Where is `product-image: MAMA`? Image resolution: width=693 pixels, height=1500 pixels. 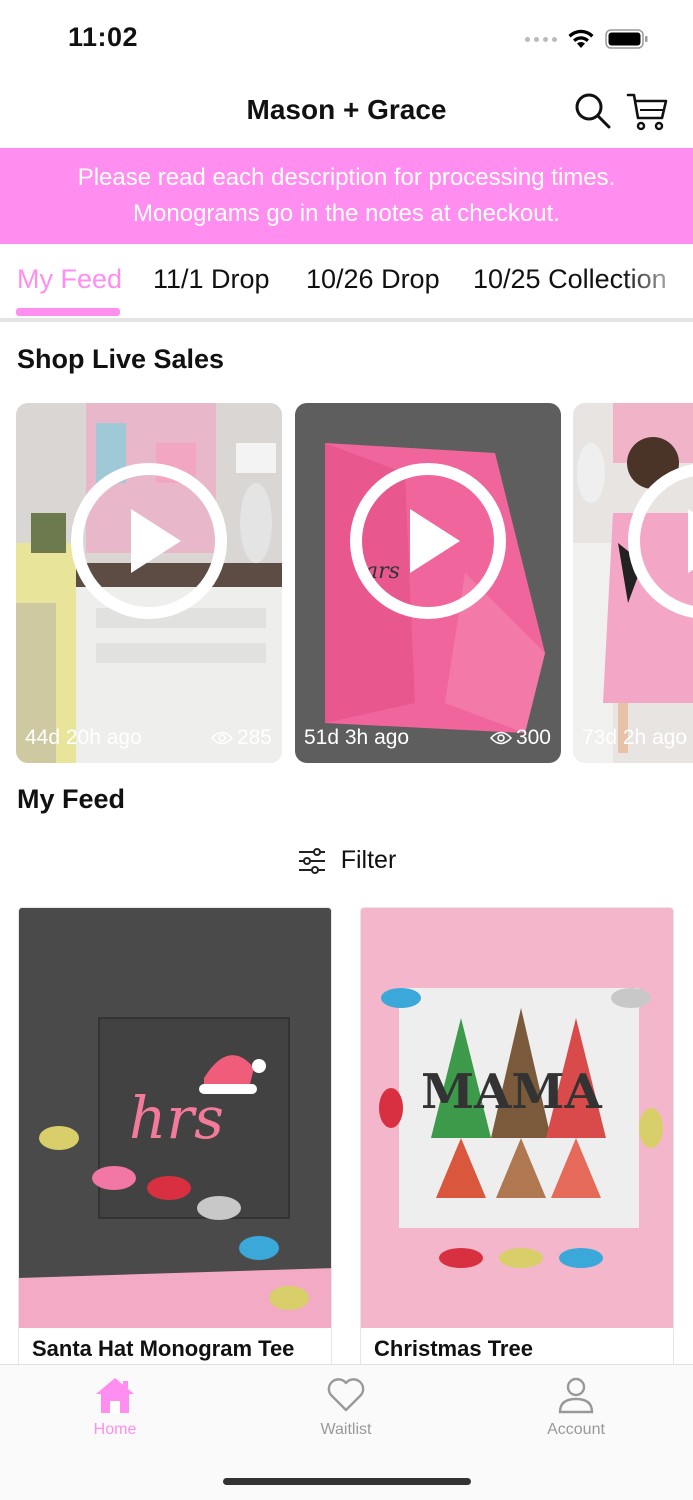
product-image: MAMA is located at coordinates (517, 1118).